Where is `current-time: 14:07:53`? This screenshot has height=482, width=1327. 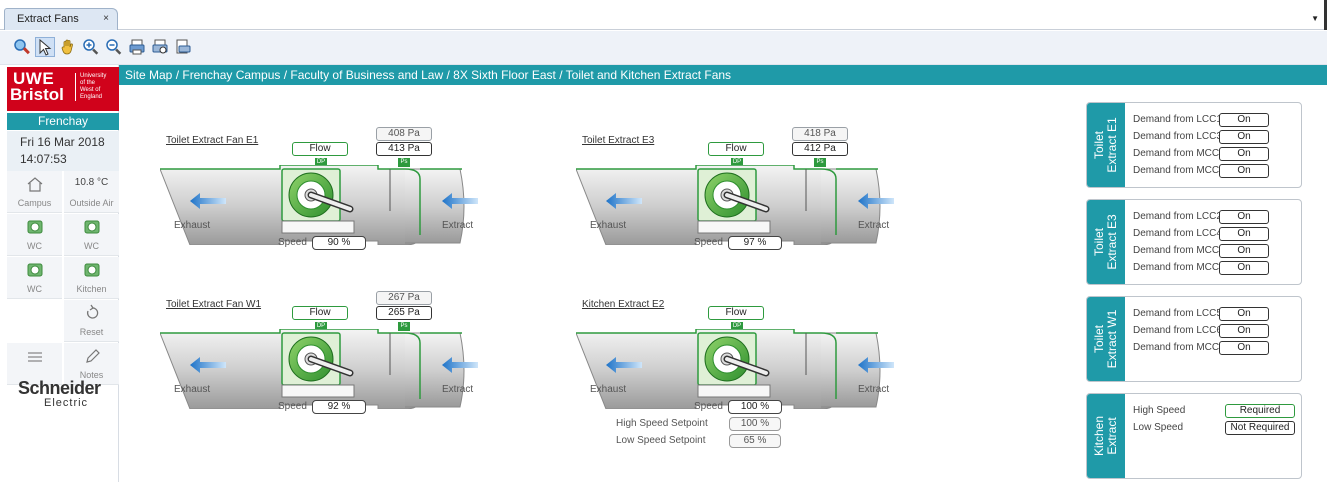 current-time: 14:07:53 is located at coordinates (43, 159).